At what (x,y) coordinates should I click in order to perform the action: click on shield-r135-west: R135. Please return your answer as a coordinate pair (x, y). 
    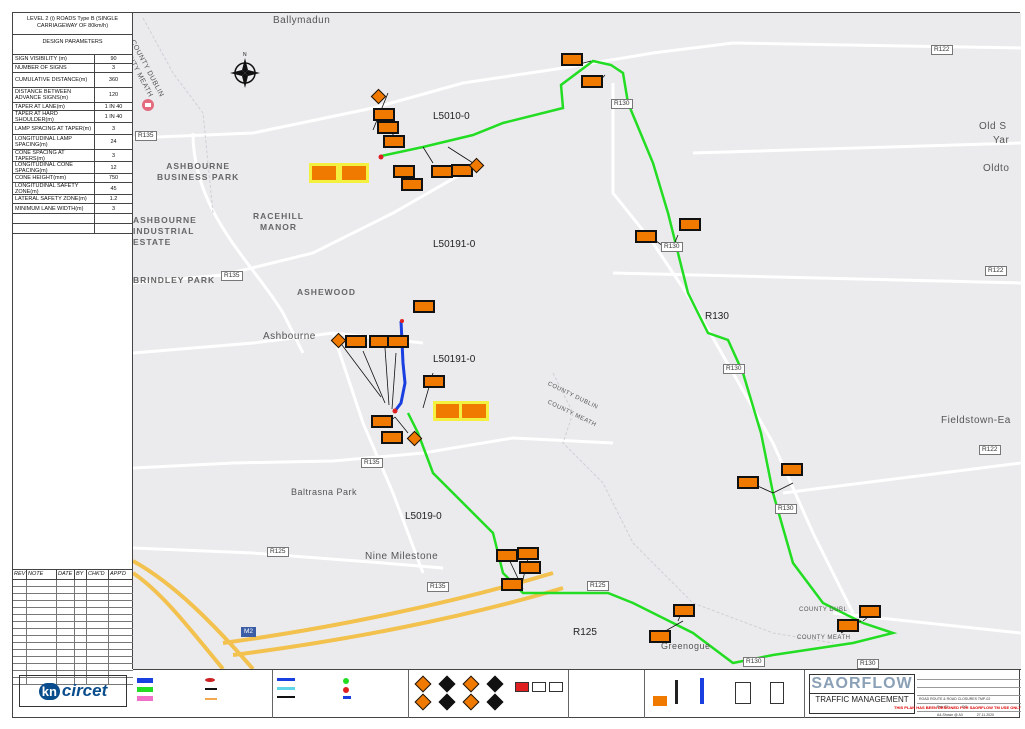
    Looking at the image, I should click on (146, 136).